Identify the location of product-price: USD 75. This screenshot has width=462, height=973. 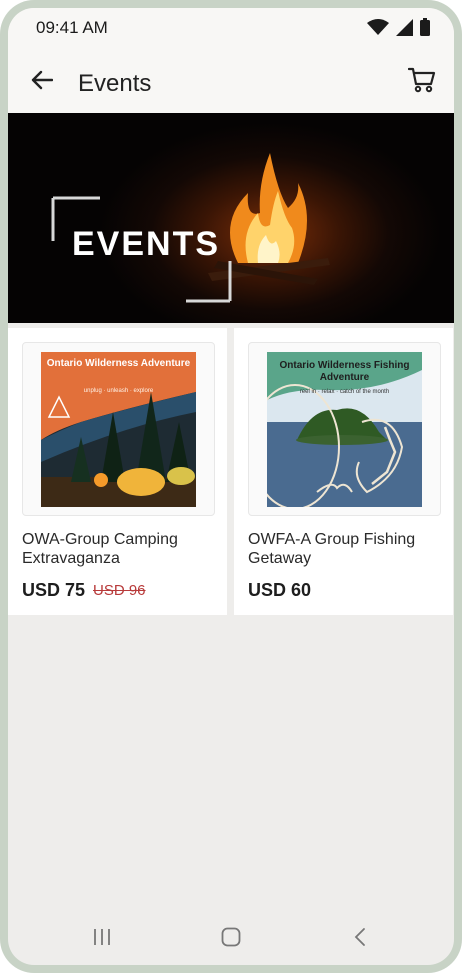
(54, 590).